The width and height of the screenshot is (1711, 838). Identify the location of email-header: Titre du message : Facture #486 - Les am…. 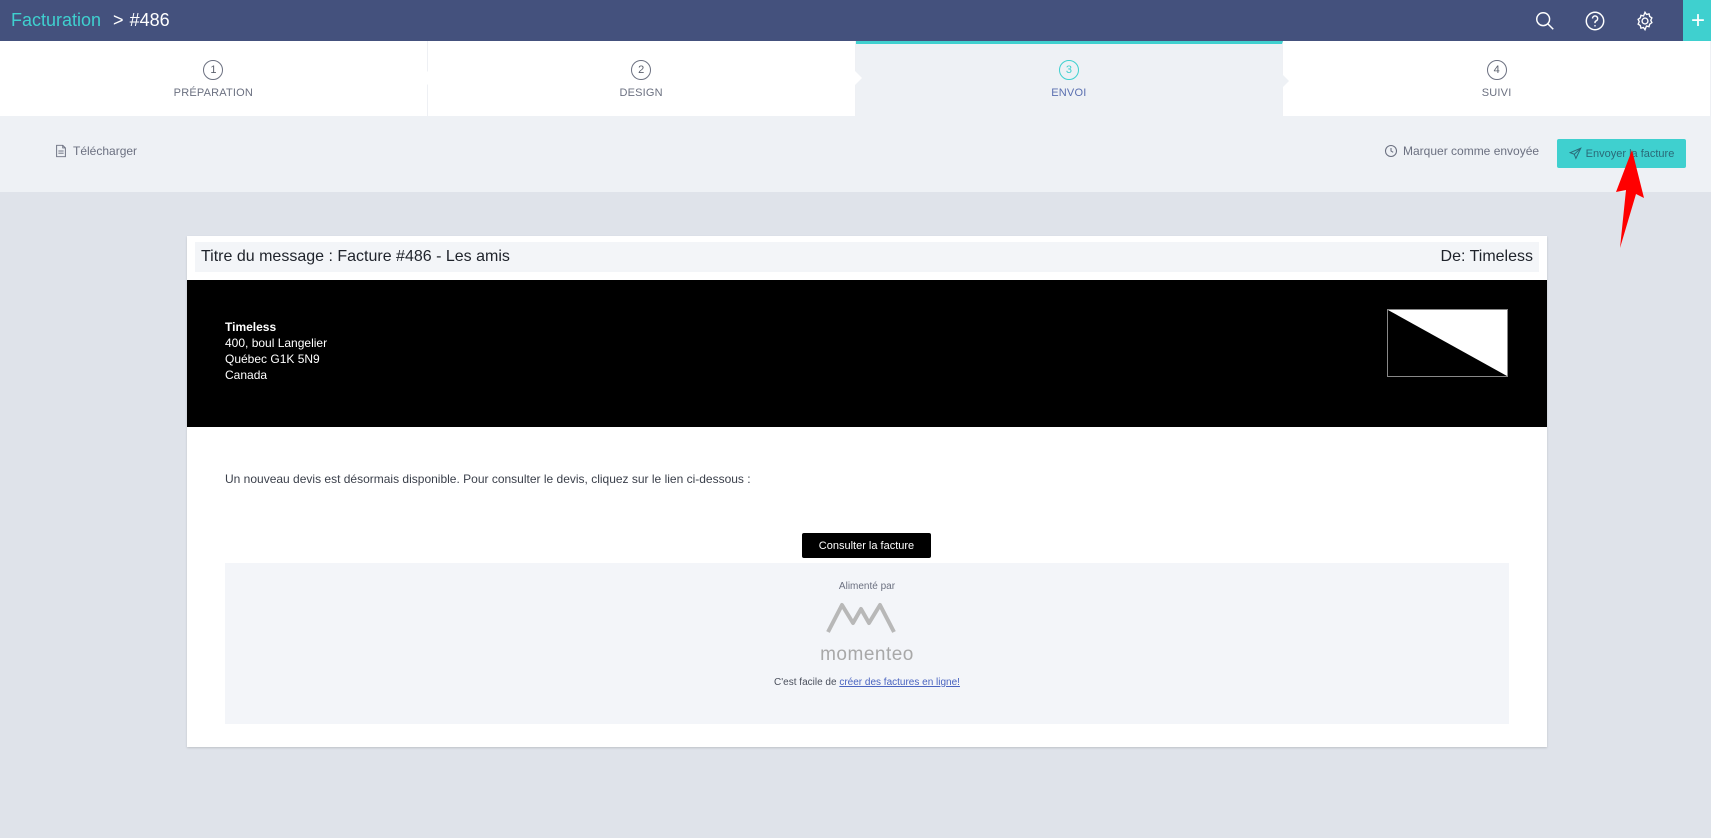
(867, 257).